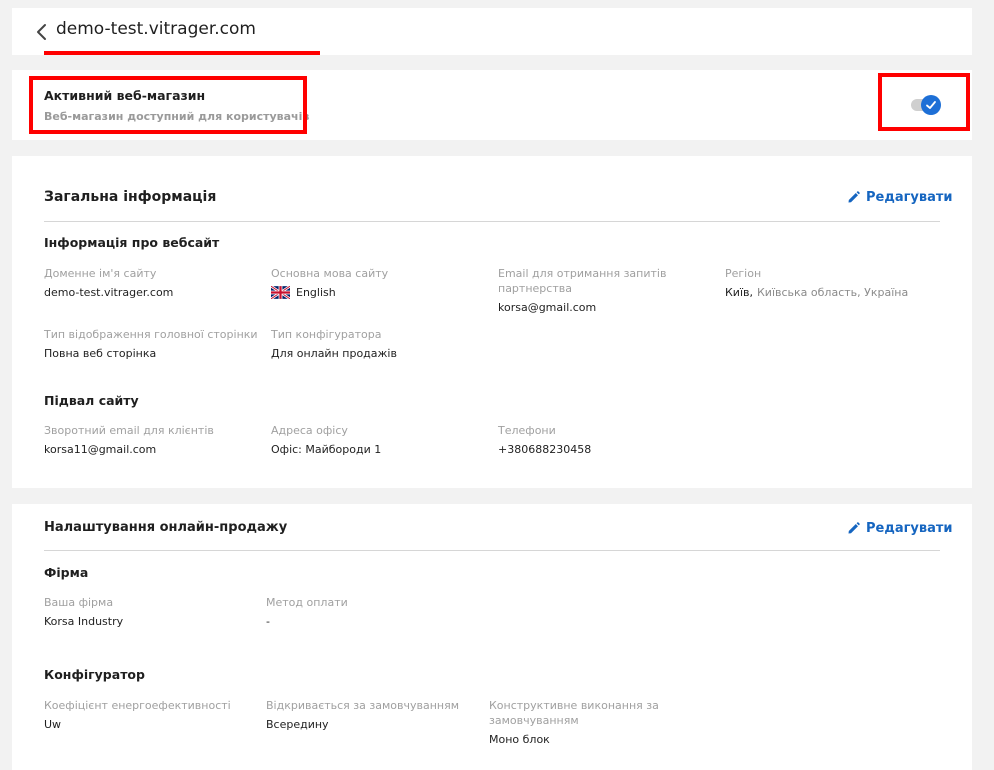  Describe the element at coordinates (109, 292) in the screenshot. I see `domain-value: demo-test.vitrager.com` at that location.